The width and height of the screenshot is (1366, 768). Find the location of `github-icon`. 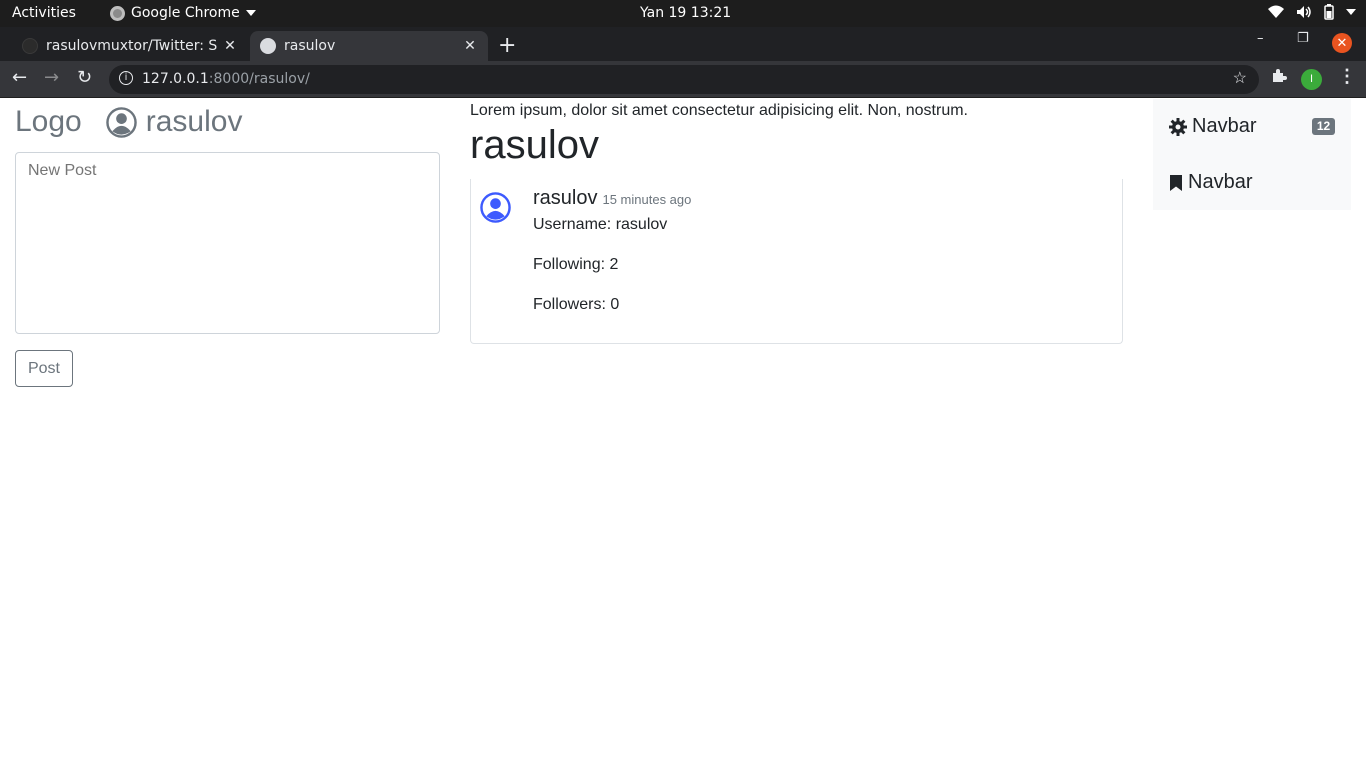

github-icon is located at coordinates (30, 46).